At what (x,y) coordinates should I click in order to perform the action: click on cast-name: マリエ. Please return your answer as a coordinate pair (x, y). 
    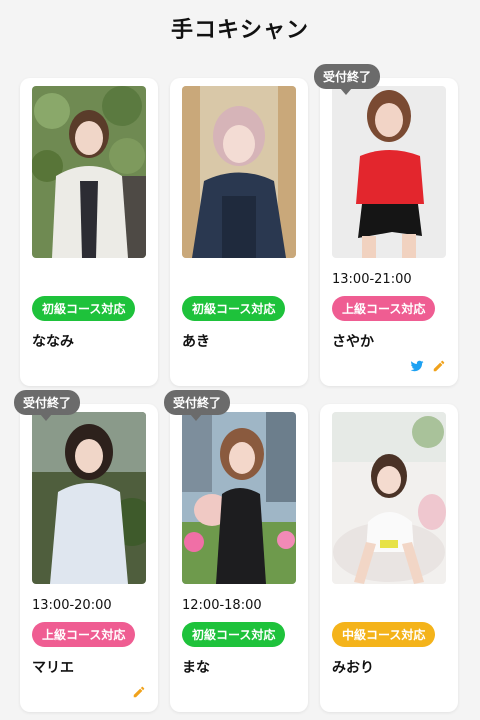
    Looking at the image, I should click on (89, 667).